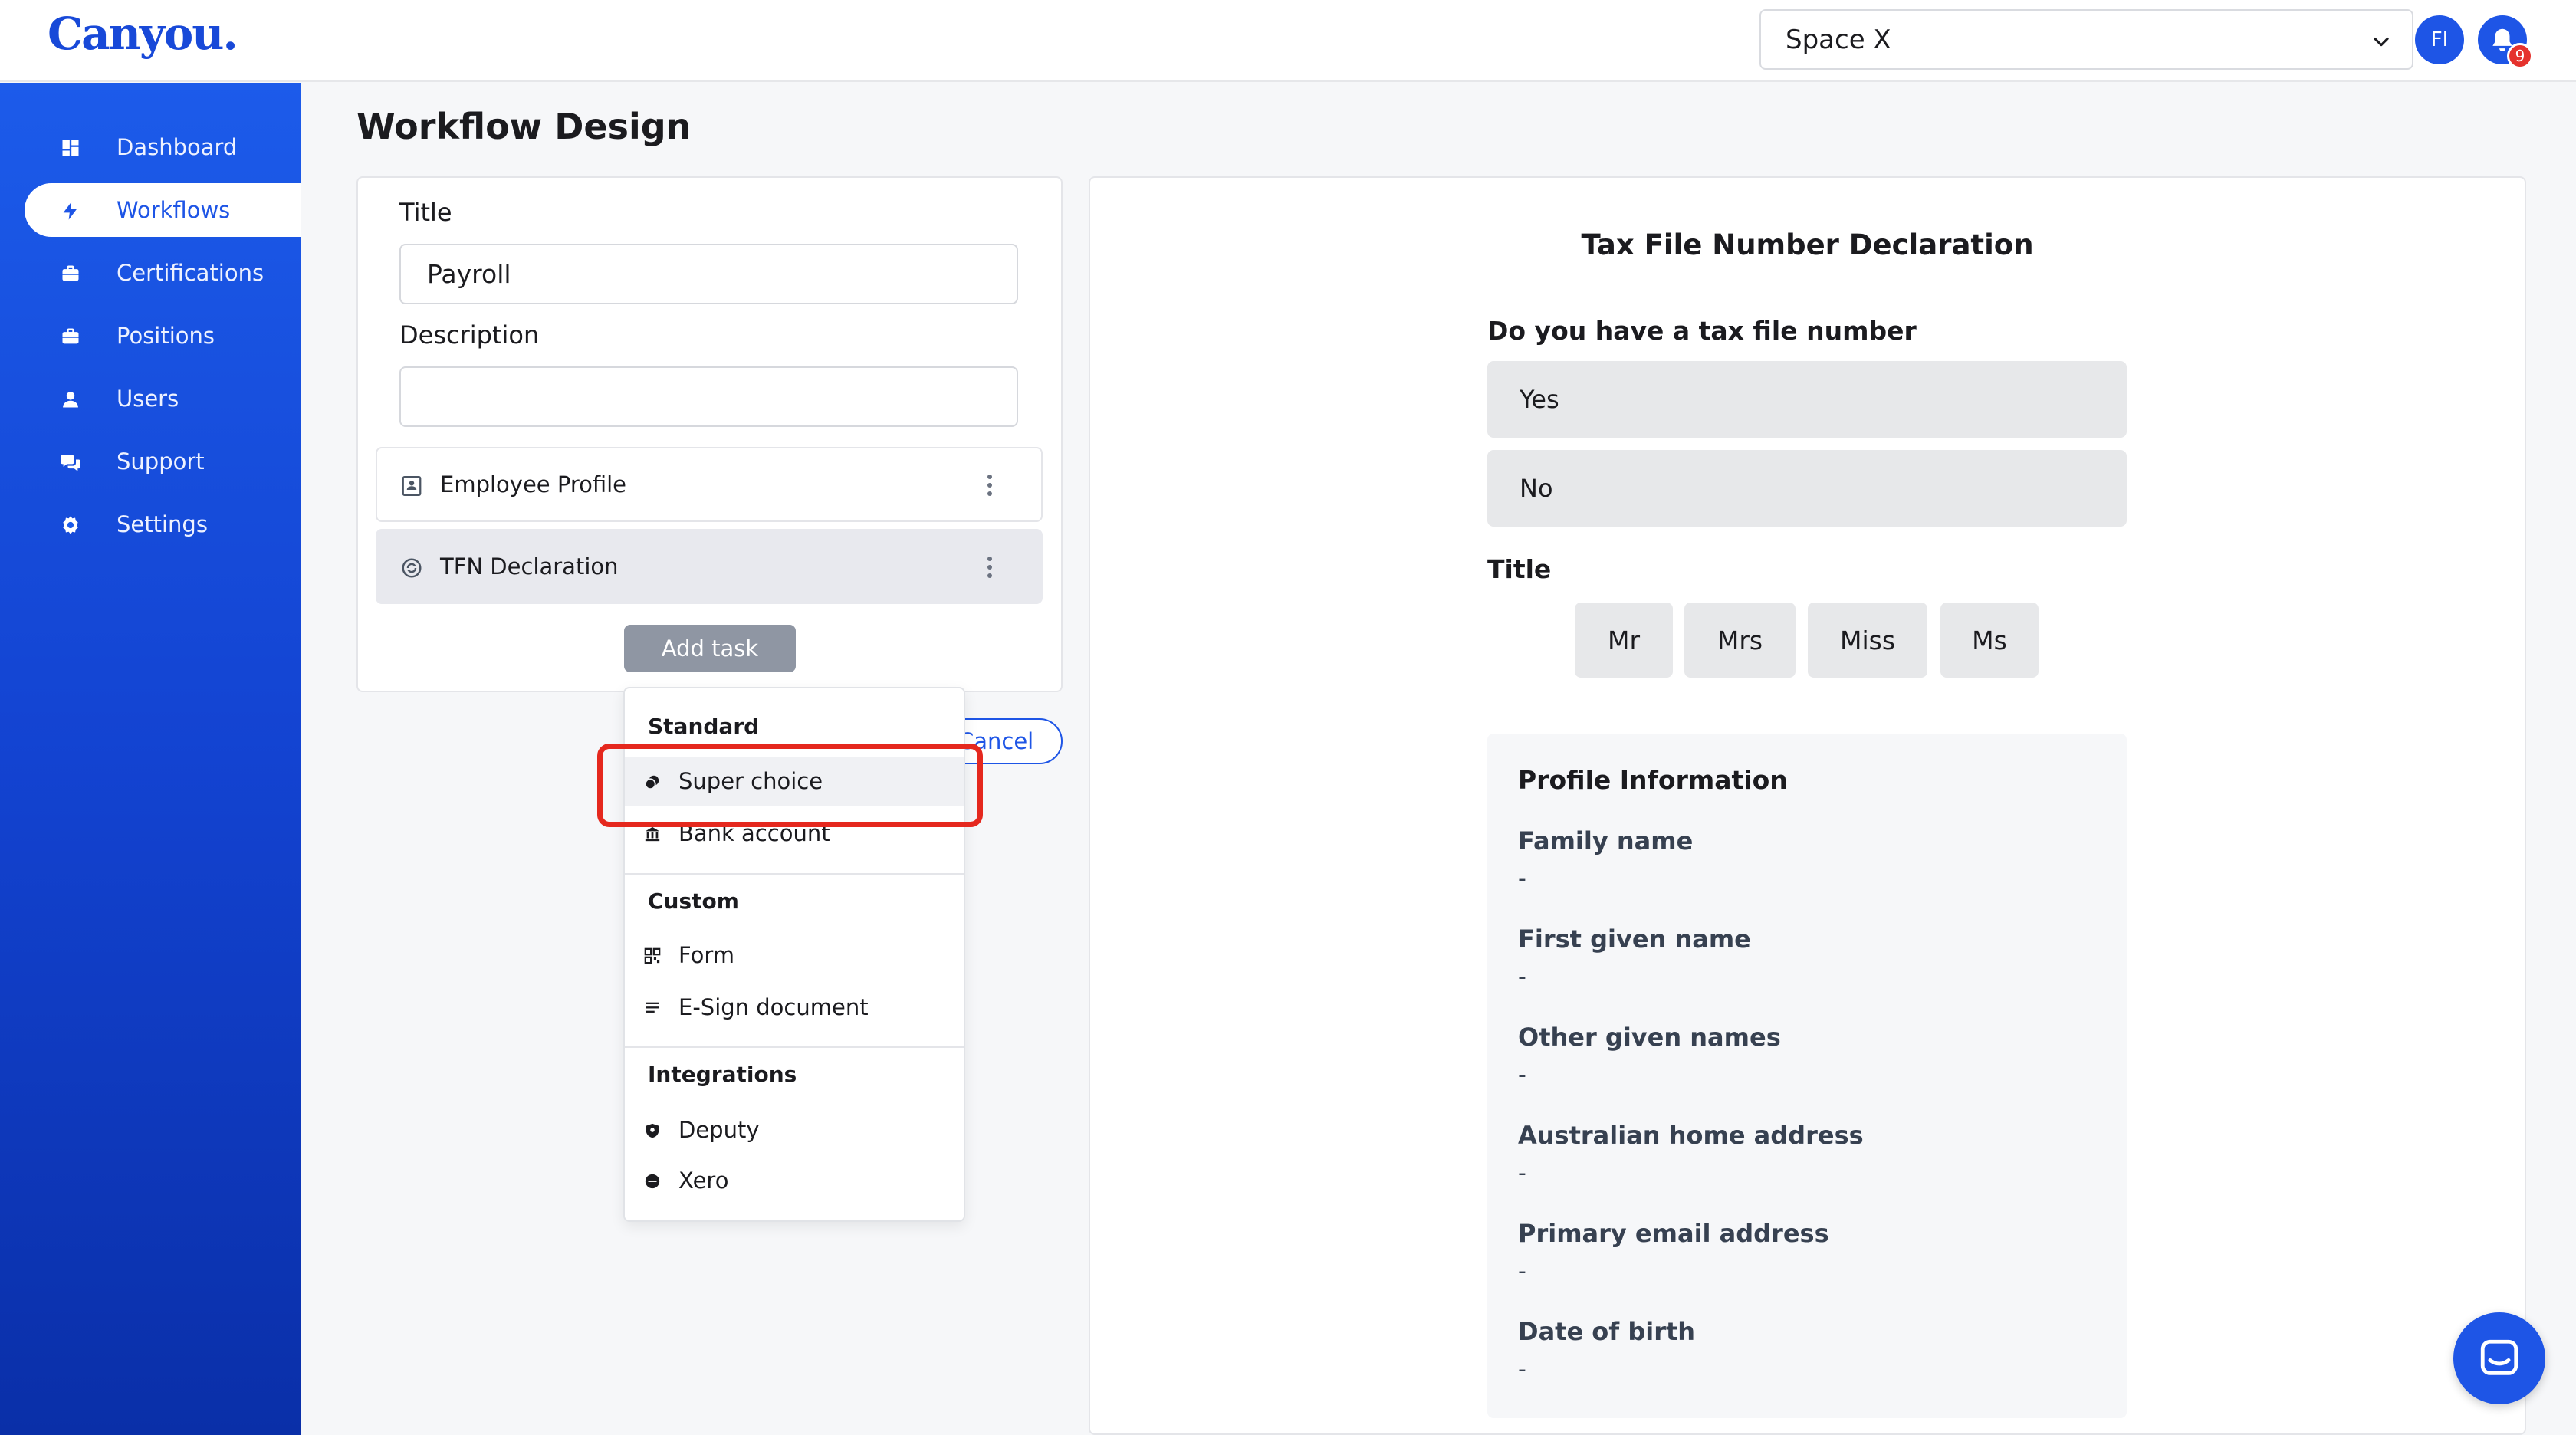 The height and width of the screenshot is (1435, 2576). Describe the element at coordinates (1650, 1037) in the screenshot. I see `field-label-other-given-names: Other given names` at that location.